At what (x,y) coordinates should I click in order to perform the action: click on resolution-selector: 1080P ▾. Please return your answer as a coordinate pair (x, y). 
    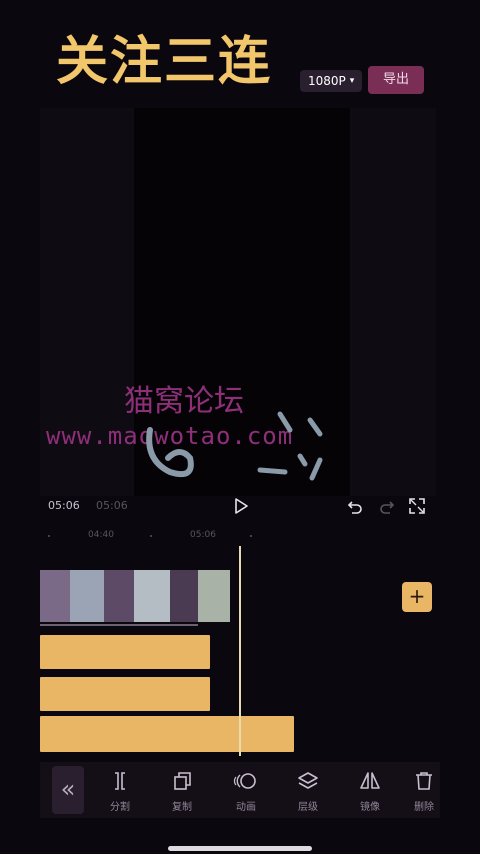
    Looking at the image, I should click on (331, 81).